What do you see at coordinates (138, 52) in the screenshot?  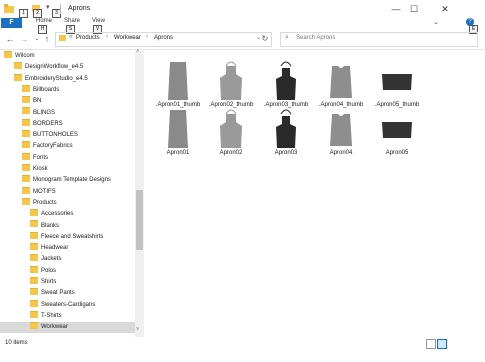 I see `scroll-up-icon: ˄` at bounding box center [138, 52].